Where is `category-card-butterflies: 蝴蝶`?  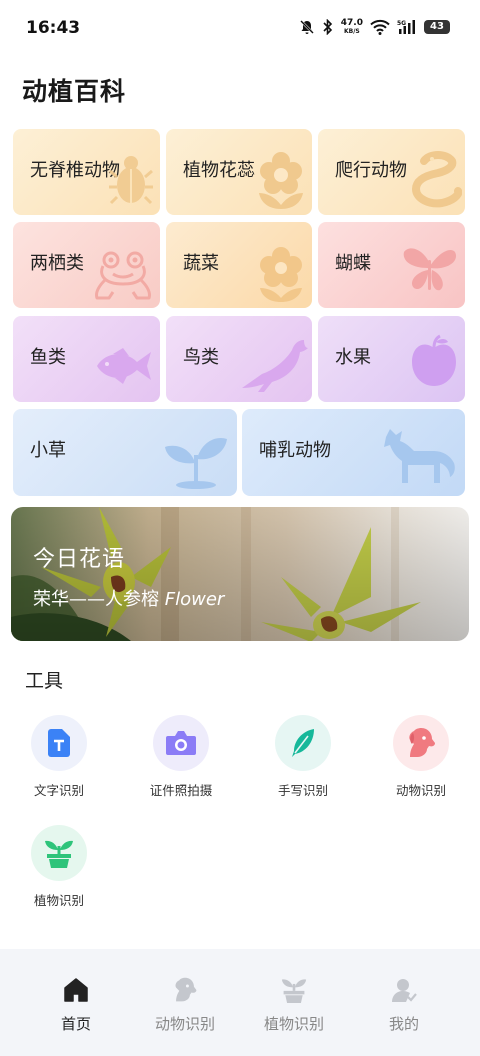
category-card-butterflies: 蝴蝶 is located at coordinates (391, 265).